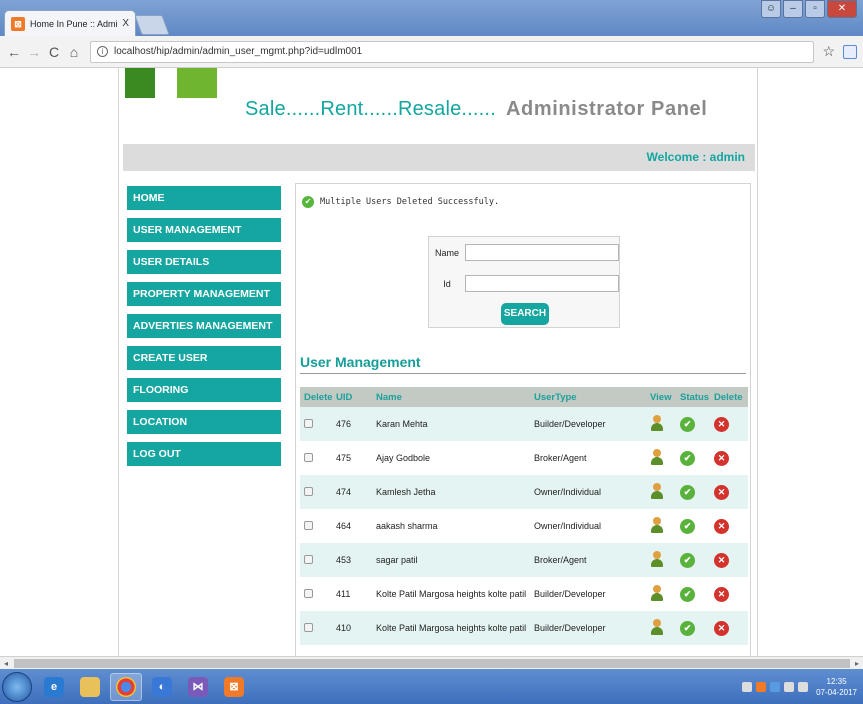 The image size is (863, 704). Describe the element at coordinates (140, 83) in the screenshot. I see `logo-bar-left` at that location.